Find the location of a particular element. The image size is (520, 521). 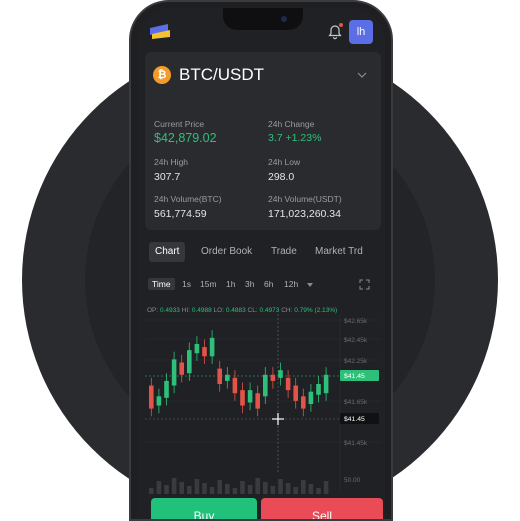

tab-order-book: Order Book is located at coordinates (226, 252).